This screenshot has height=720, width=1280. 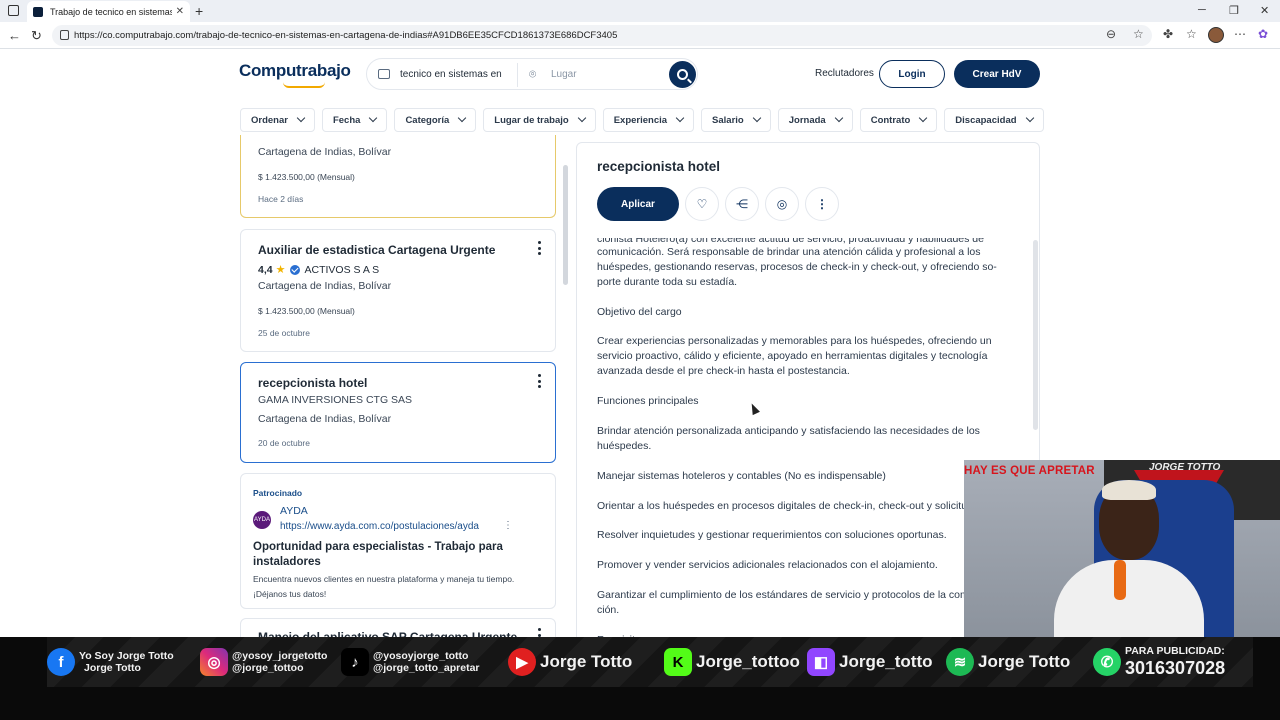 What do you see at coordinates (341, 270) in the screenshot?
I see `company-name: ACTIVOS S A S` at bounding box center [341, 270].